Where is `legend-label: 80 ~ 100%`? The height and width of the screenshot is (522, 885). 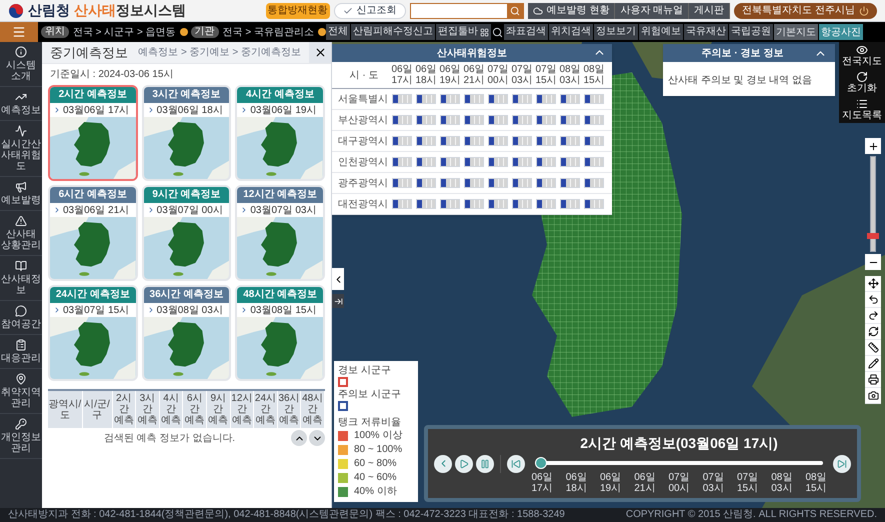
legend-label: 80 ~ 100% is located at coordinates (378, 450).